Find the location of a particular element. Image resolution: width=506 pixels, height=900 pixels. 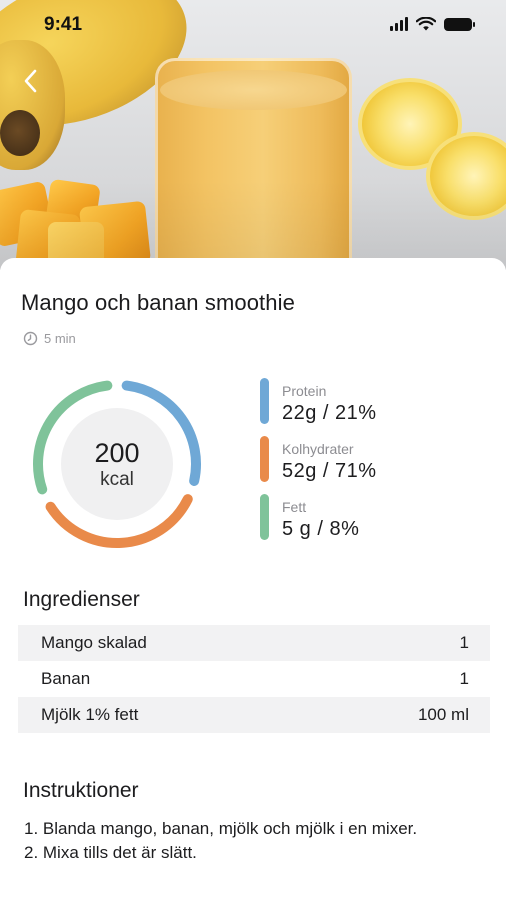

calorie-unit: kcal is located at coordinates (117, 479).